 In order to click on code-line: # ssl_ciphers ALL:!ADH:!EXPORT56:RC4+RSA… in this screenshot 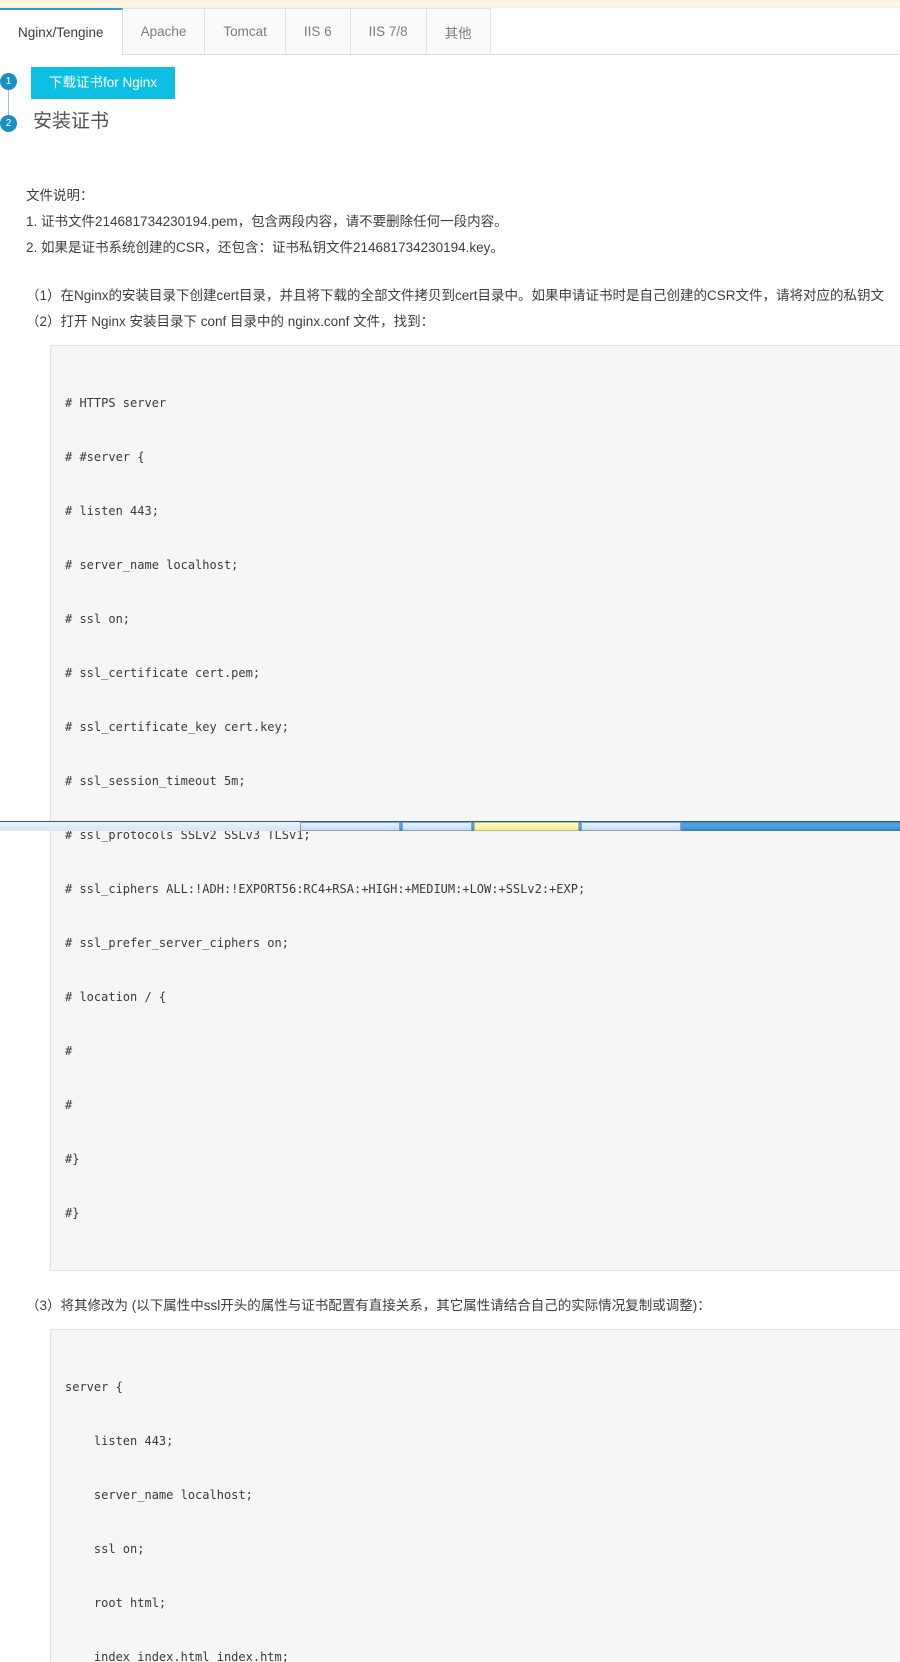, I will do `click(325, 889)`.